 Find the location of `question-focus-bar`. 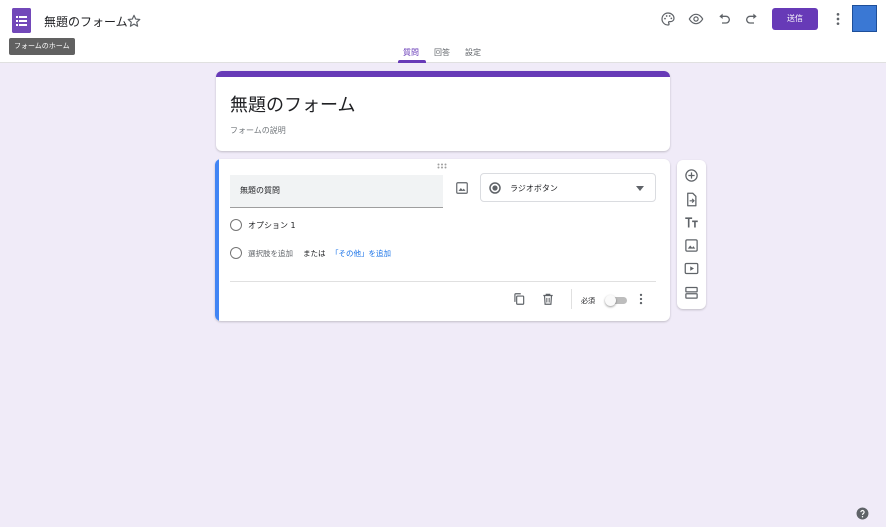

question-focus-bar is located at coordinates (217, 240).